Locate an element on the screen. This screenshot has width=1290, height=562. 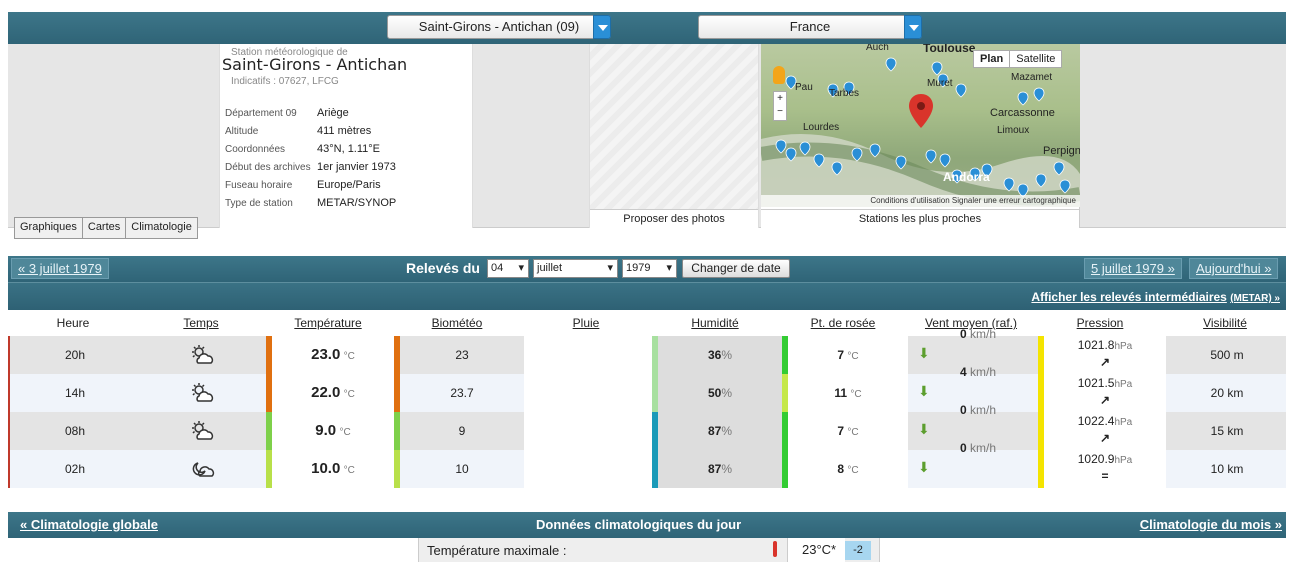
hum-value: 36 is located at coordinates (714, 355).